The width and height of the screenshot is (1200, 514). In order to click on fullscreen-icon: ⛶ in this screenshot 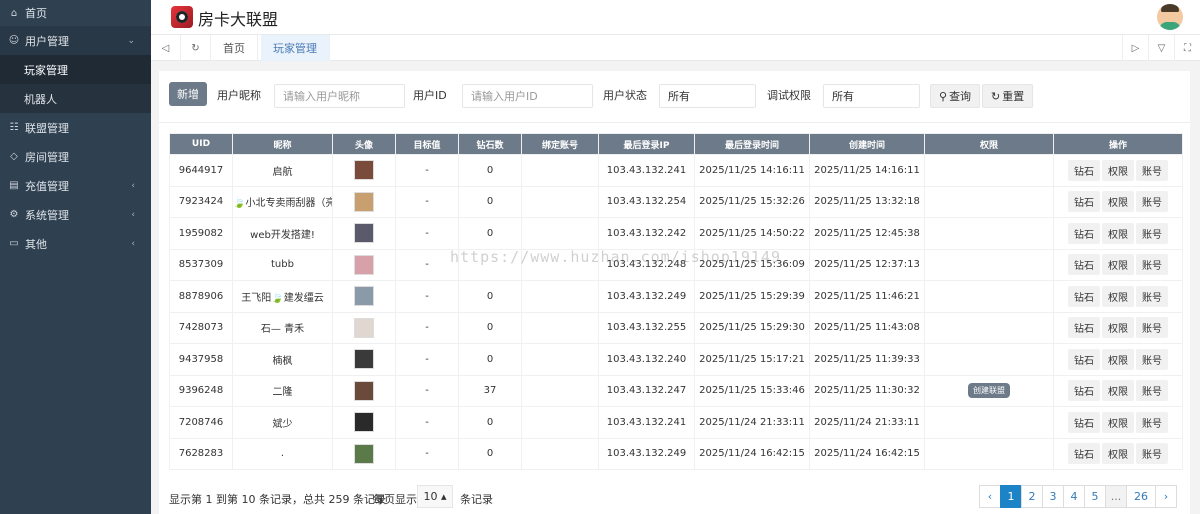, I will do `click(1187, 48)`.